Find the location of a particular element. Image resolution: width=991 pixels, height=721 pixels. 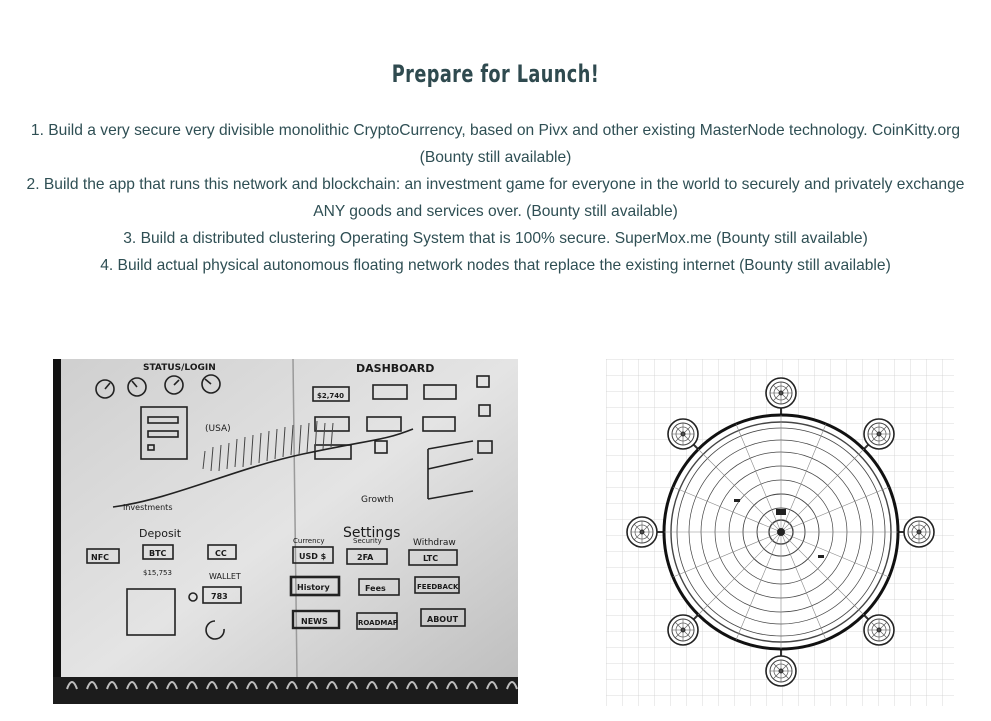

sketch-label: DASHBOARD is located at coordinates (395, 368).